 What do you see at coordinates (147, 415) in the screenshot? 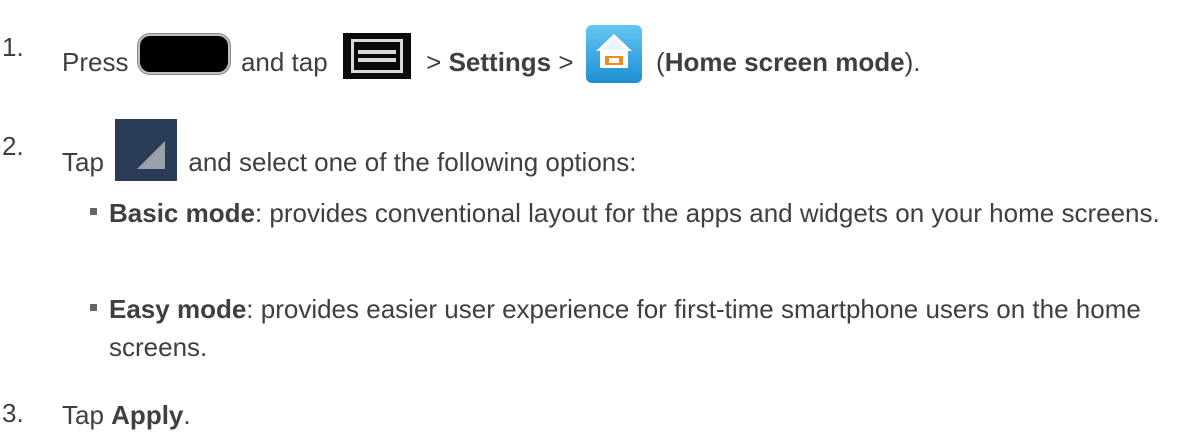
I see `apply-label: Apply` at bounding box center [147, 415].